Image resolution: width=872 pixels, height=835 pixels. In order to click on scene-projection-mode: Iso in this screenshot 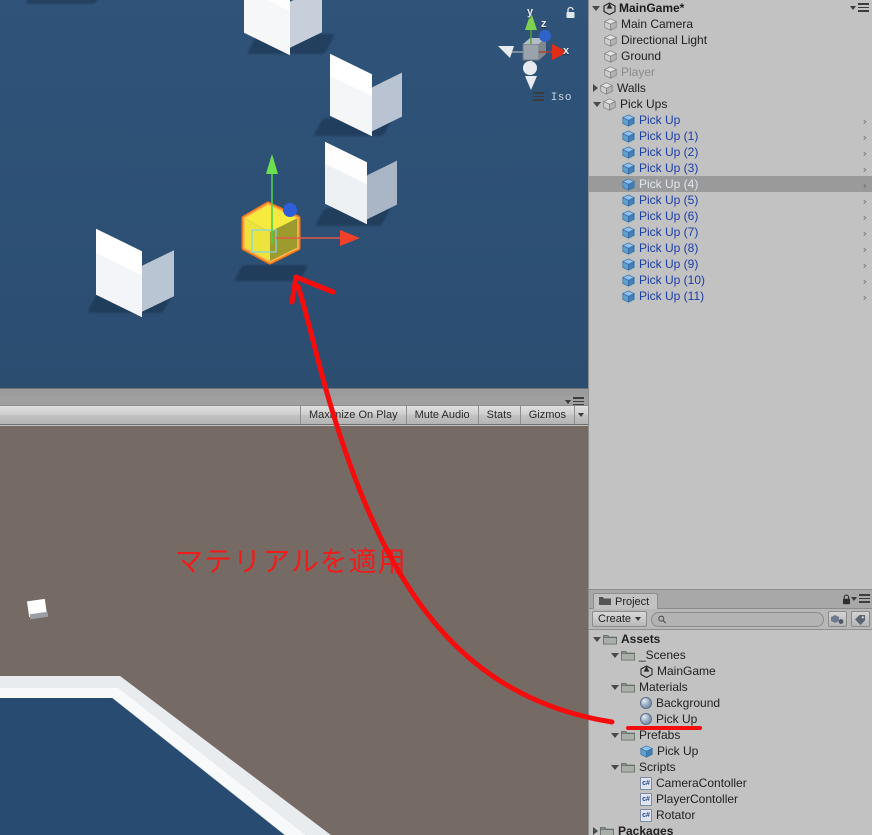, I will do `click(552, 98)`.